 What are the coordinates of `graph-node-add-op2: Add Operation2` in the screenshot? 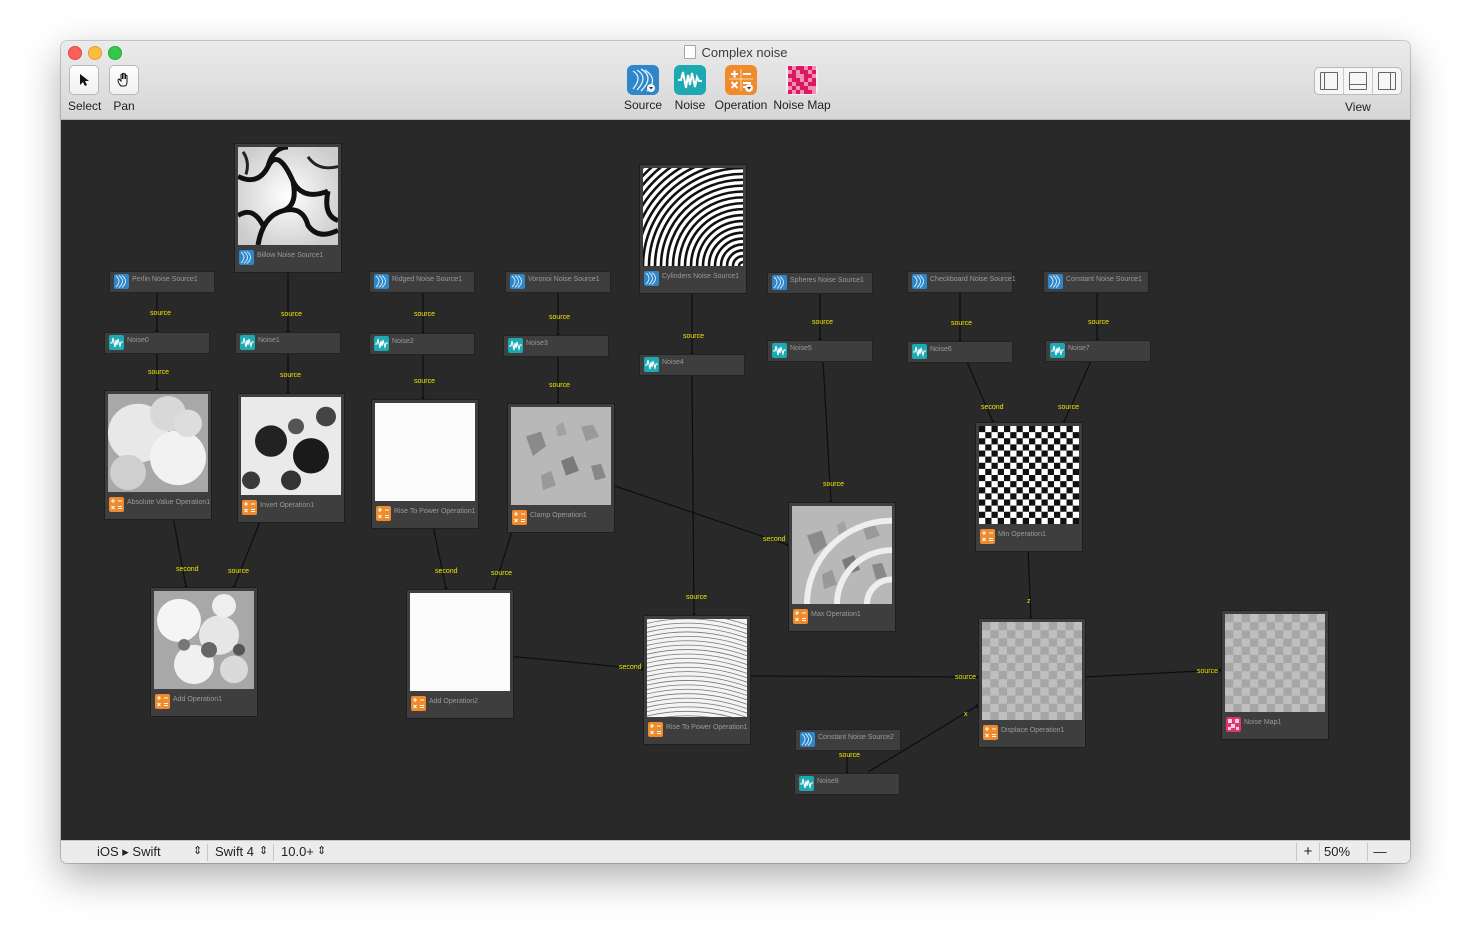 It's located at (460, 654).